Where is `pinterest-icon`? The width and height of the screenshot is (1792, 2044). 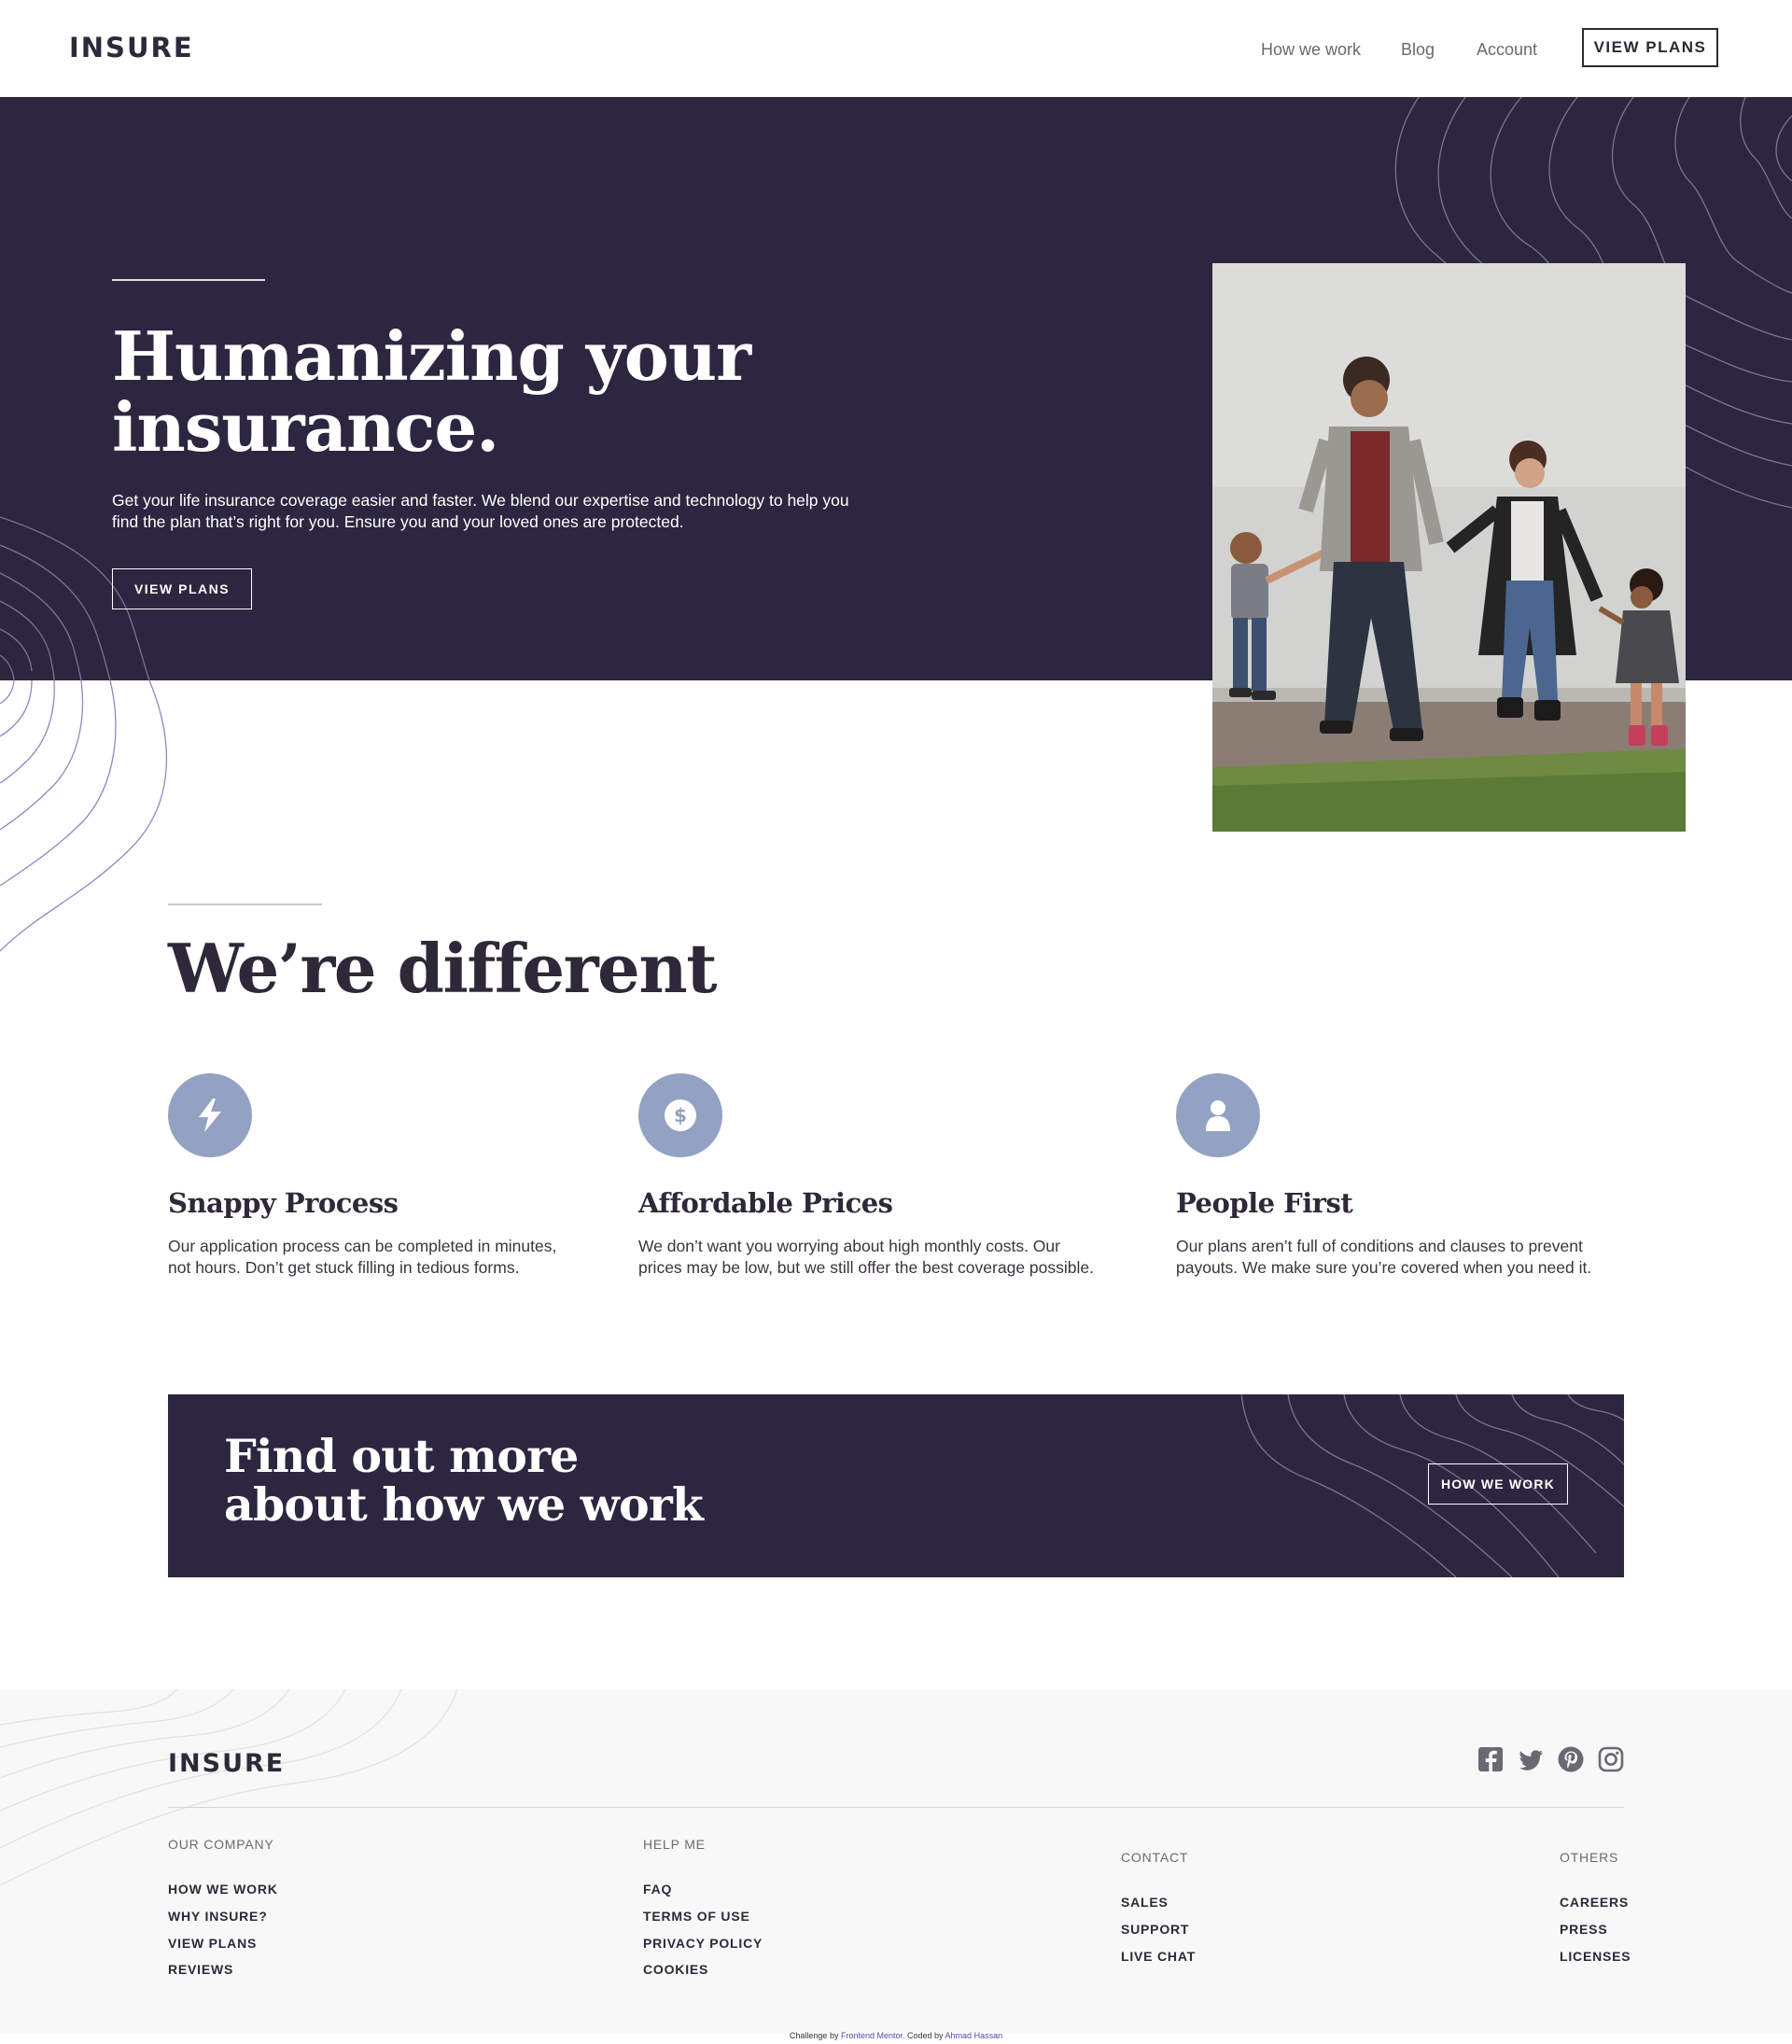
pinterest-icon is located at coordinates (1571, 1759).